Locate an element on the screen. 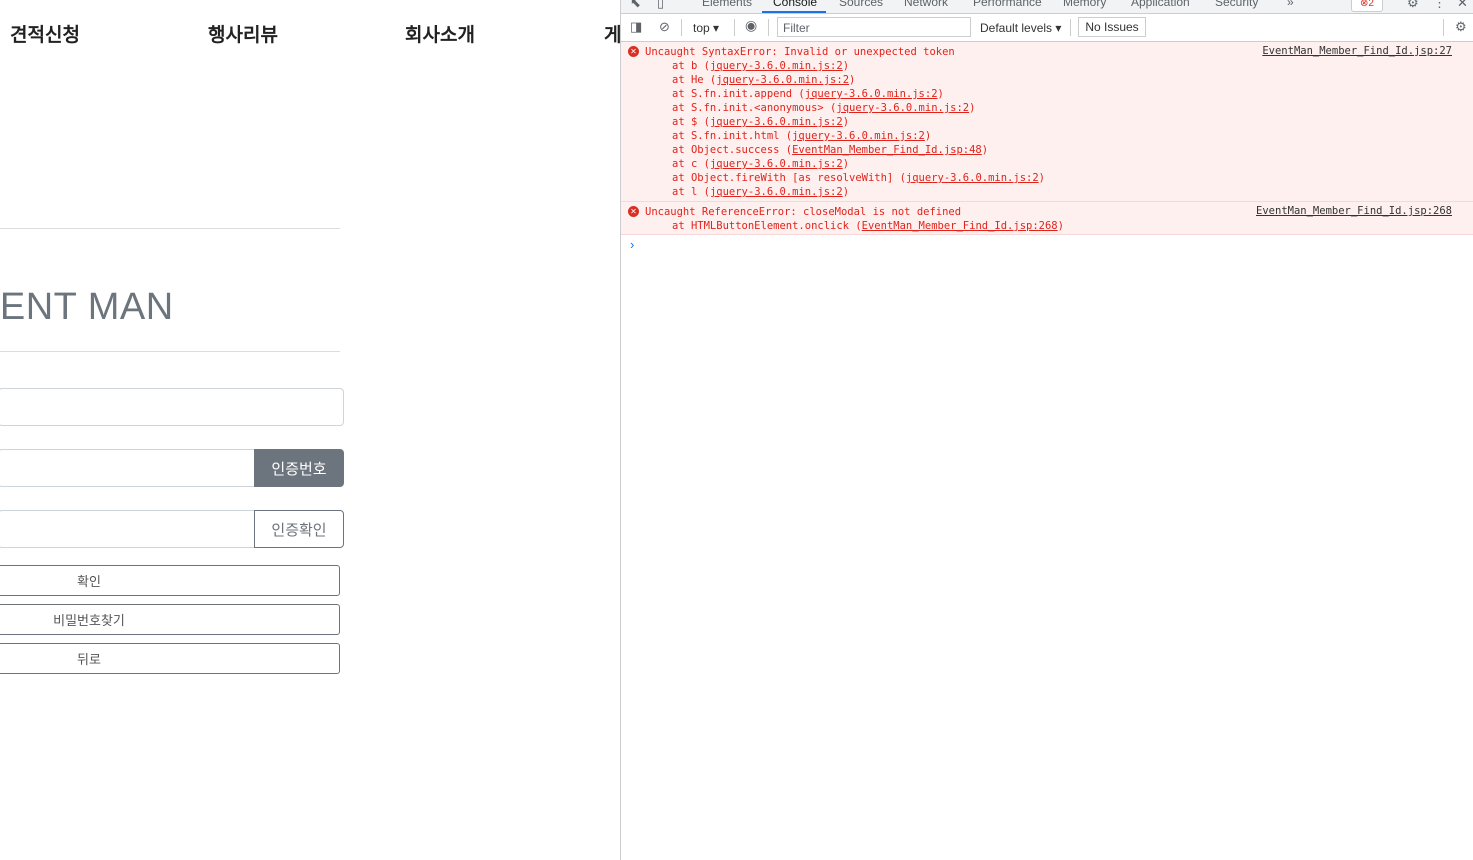 The width and height of the screenshot is (1473, 860). confirm-button: 확인 is located at coordinates (170, 580).